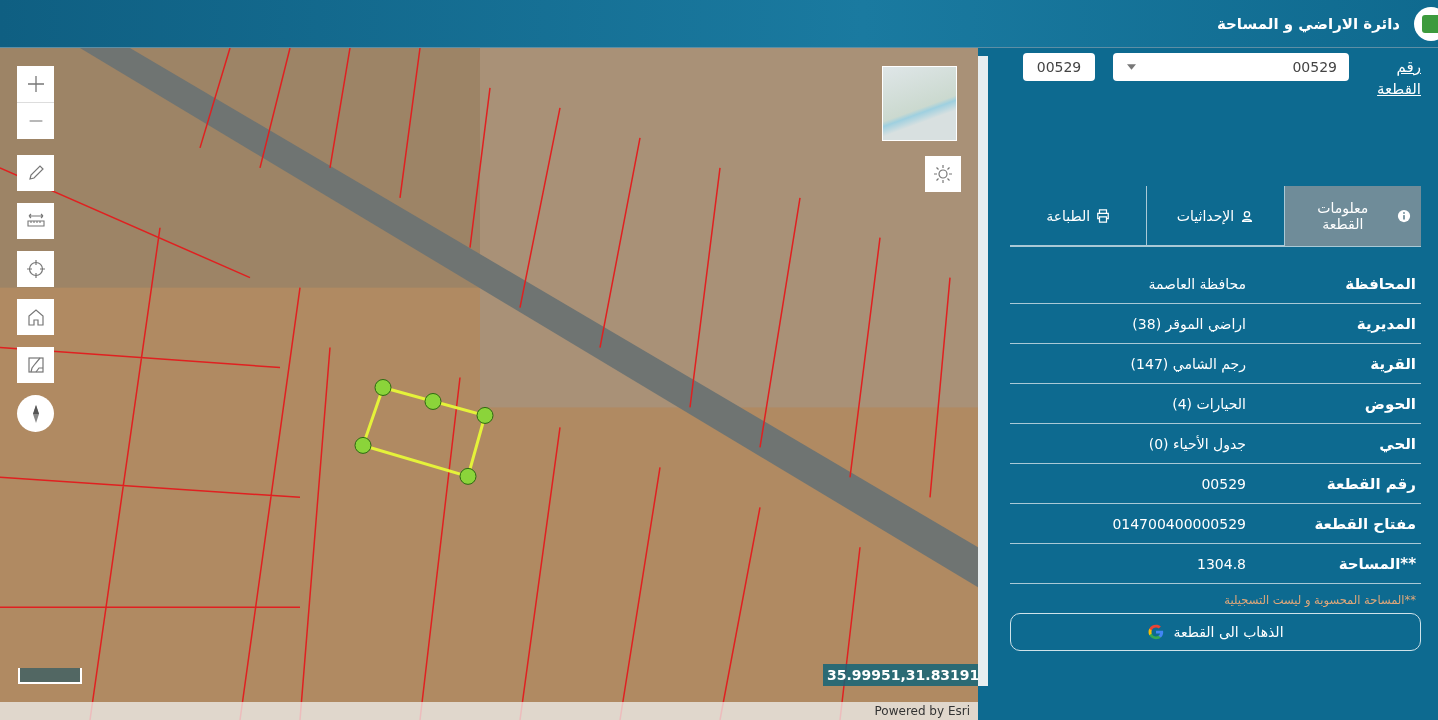 Image resolution: width=1438 pixels, height=720 pixels. I want to click on map-icon, so click(35, 365).